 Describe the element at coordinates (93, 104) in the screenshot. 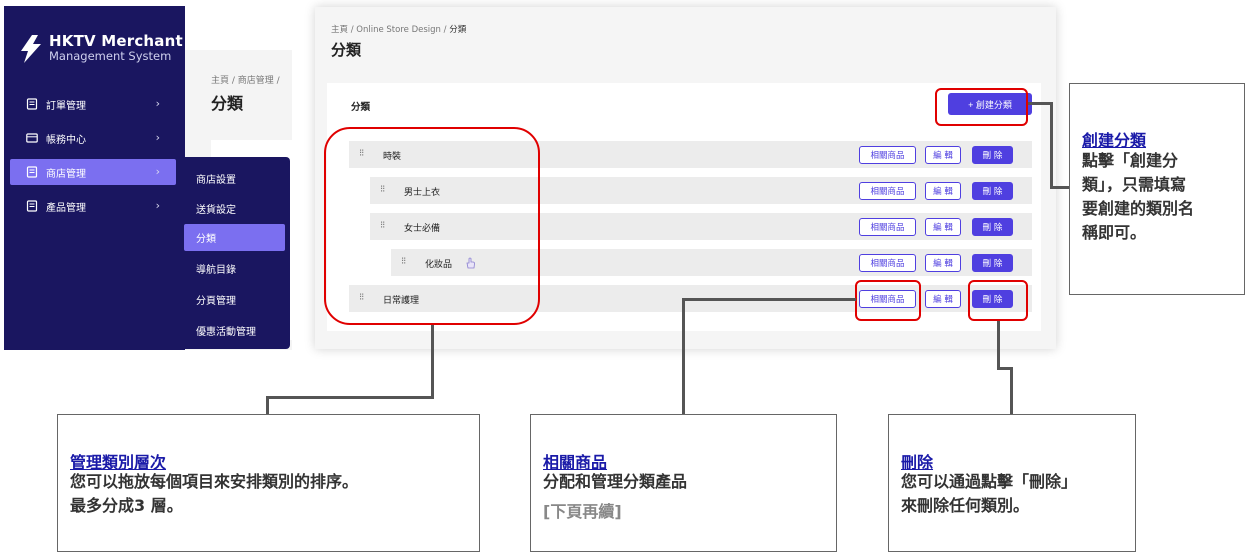

I see `sidebar-item-orders: 訂單管理 ›` at that location.